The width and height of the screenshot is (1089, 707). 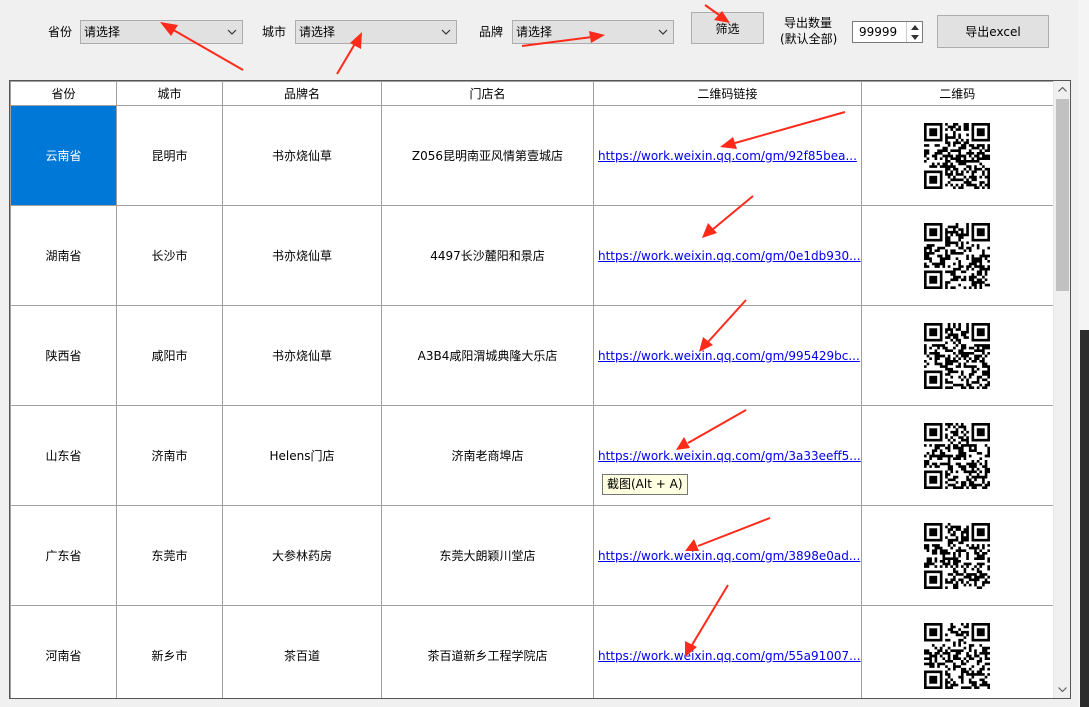 What do you see at coordinates (169, 555) in the screenshot?
I see `cell-city: 东莞市` at bounding box center [169, 555].